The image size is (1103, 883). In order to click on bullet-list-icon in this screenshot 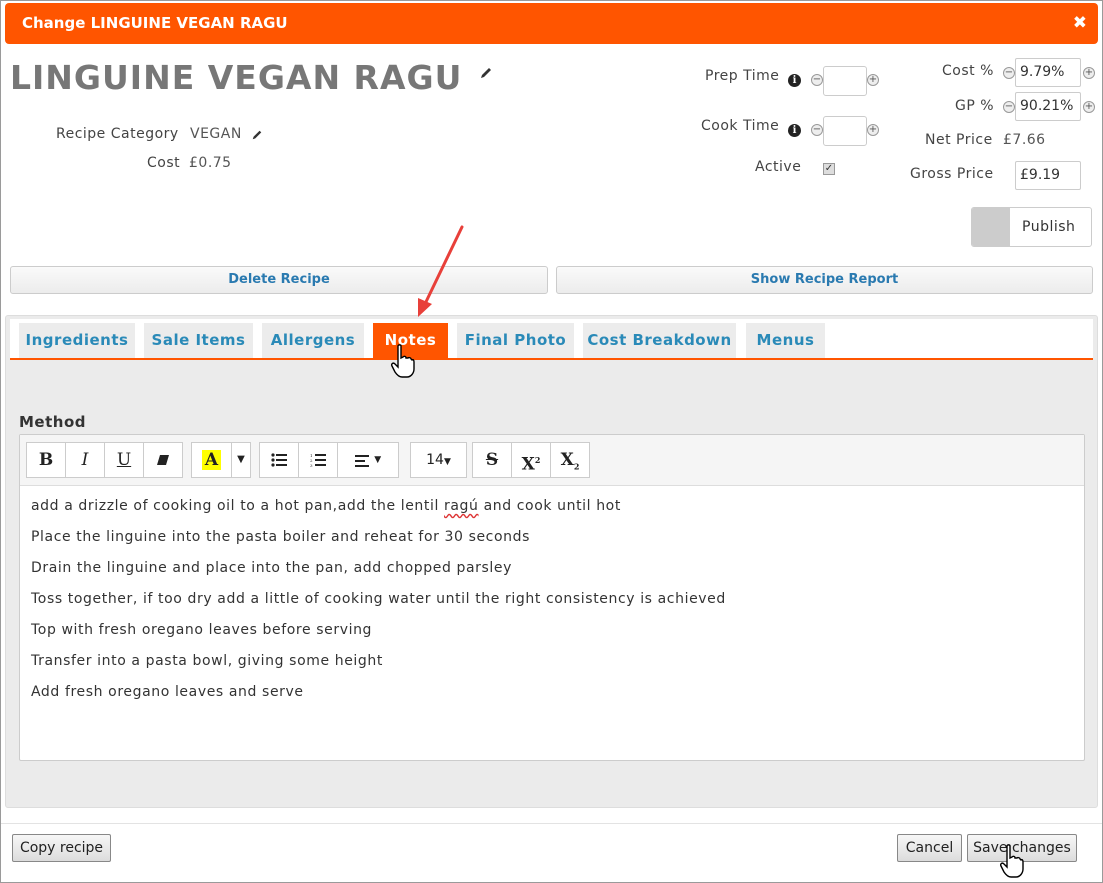, I will do `click(279, 460)`.